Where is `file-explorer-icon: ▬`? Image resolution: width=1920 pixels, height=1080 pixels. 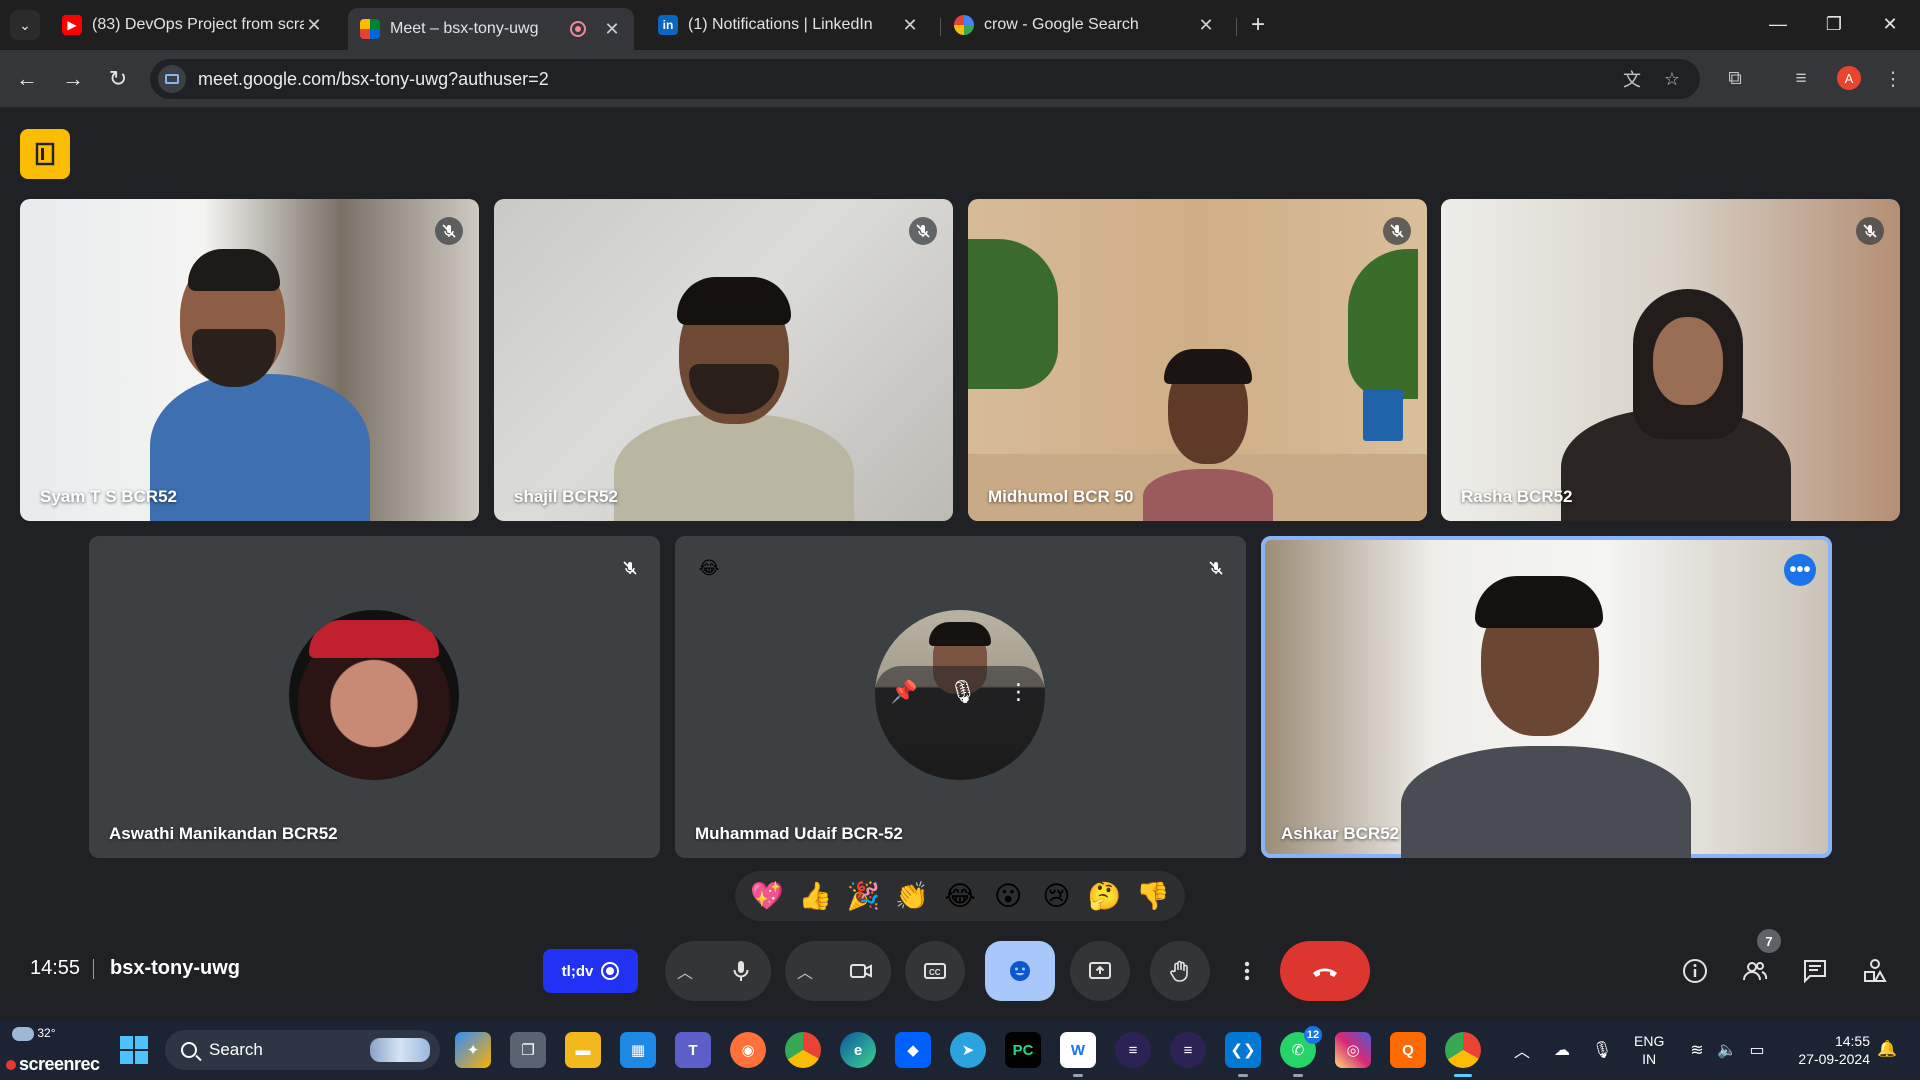 file-explorer-icon: ▬ is located at coordinates (583, 1050).